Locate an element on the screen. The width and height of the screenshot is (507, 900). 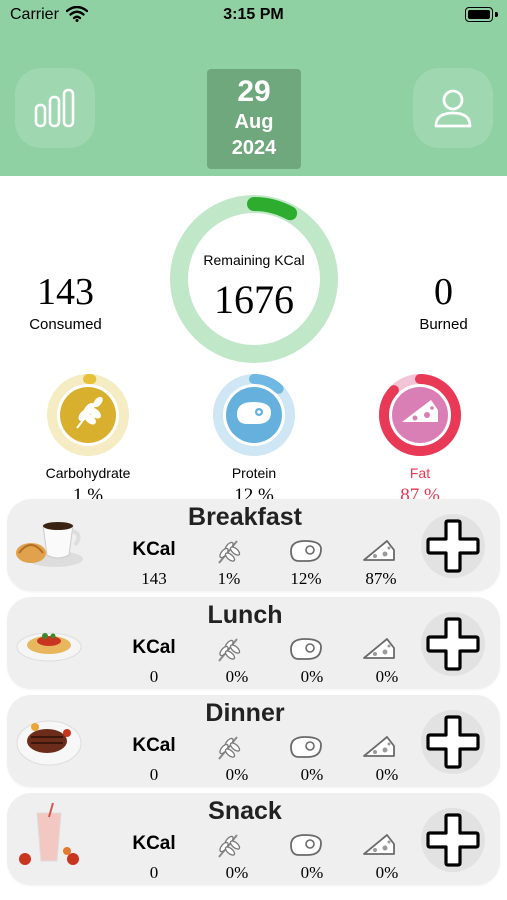
add-lunch-button is located at coordinates (453, 644).